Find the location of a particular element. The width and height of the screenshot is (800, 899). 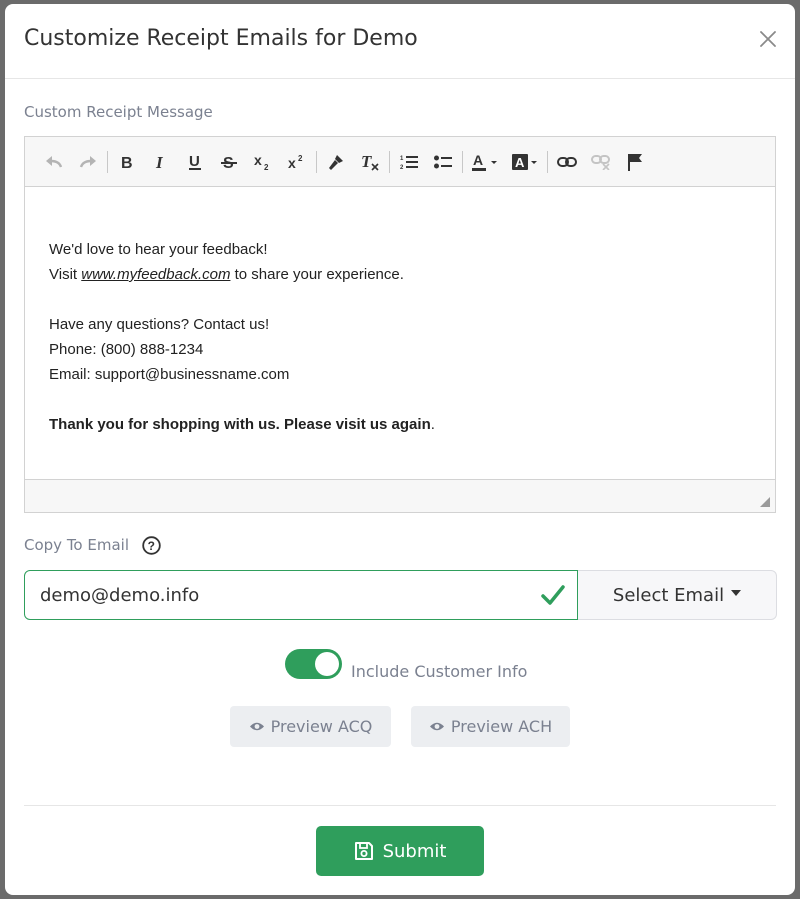

link-button is located at coordinates (567, 162).